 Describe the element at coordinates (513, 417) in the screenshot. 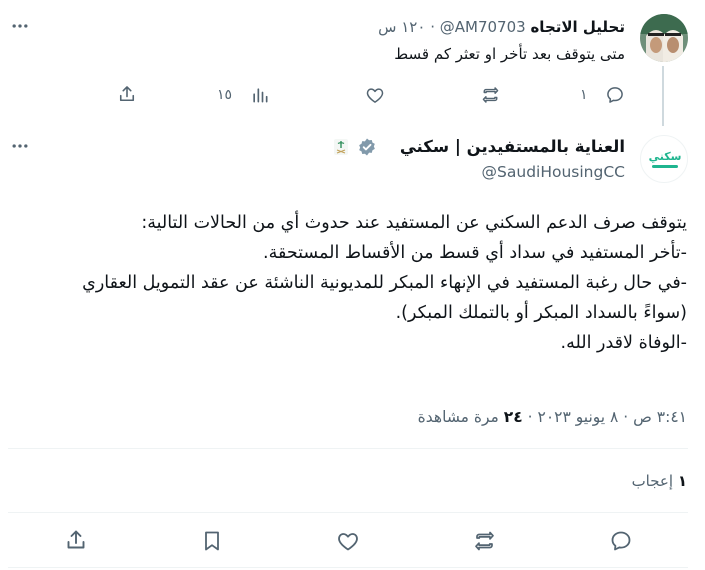

I see `tweet-views-number: ٢٤` at that location.